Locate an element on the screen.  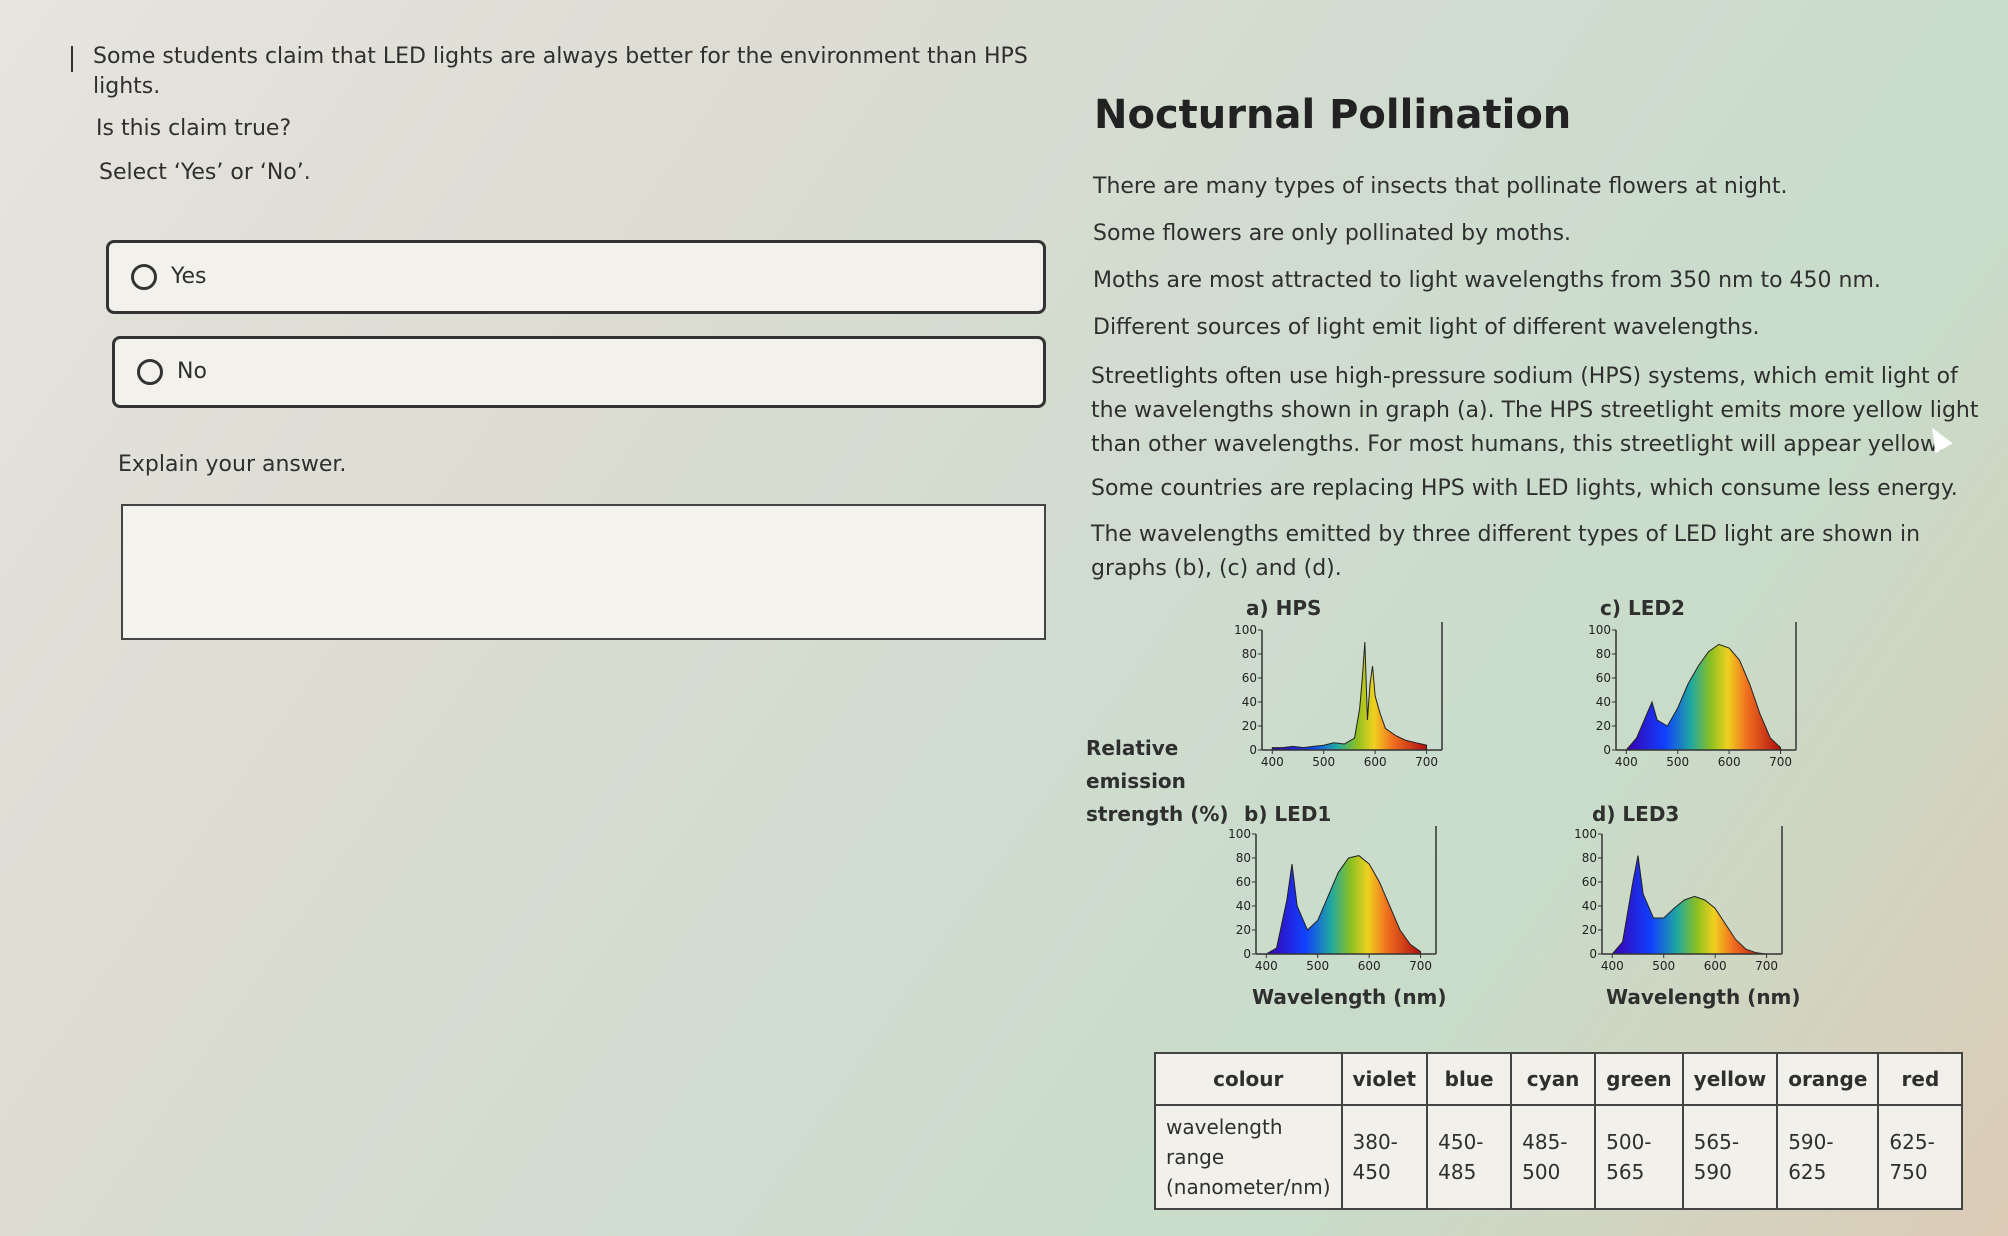
option-yes: Yes is located at coordinates (576, 277).